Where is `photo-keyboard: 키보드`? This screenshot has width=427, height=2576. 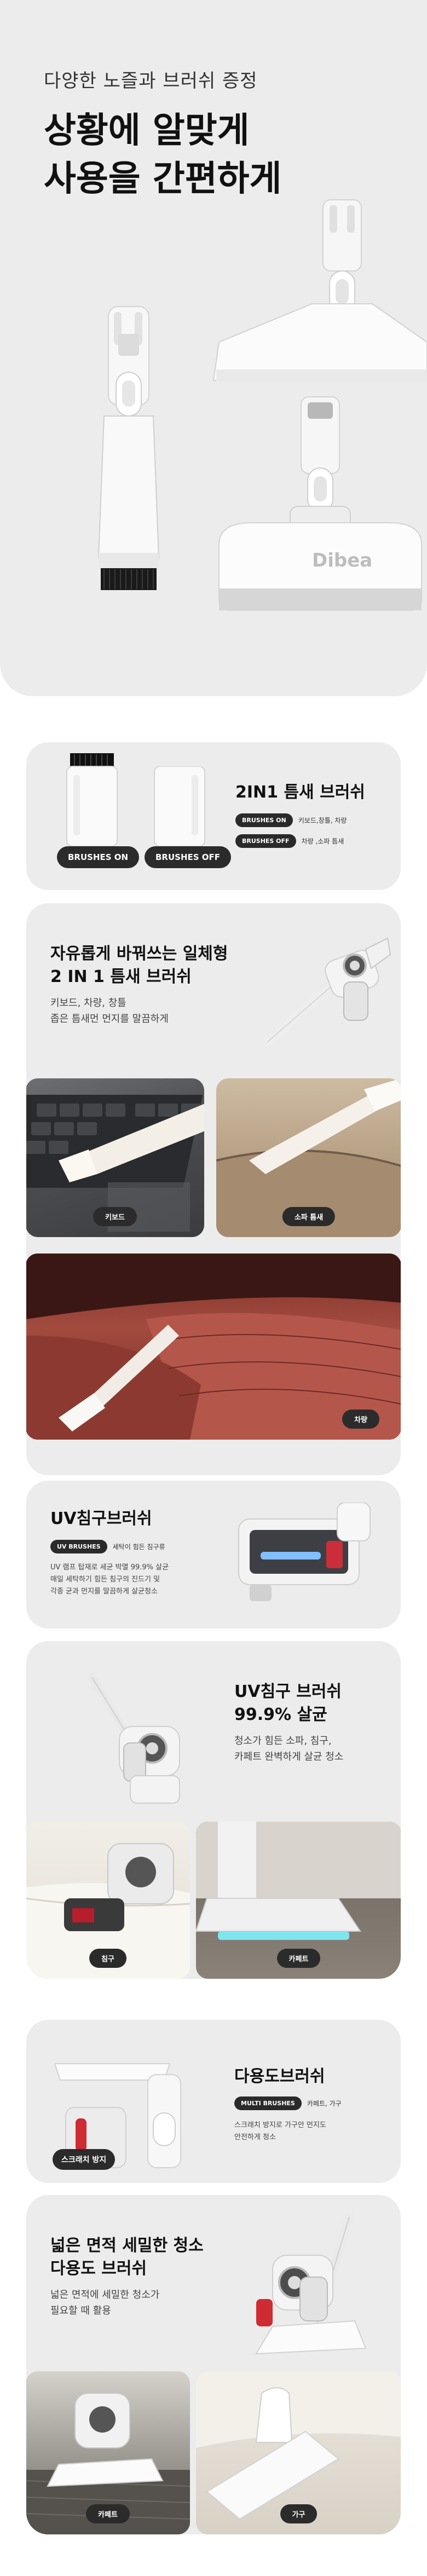 photo-keyboard: 키보드 is located at coordinates (115, 1157).